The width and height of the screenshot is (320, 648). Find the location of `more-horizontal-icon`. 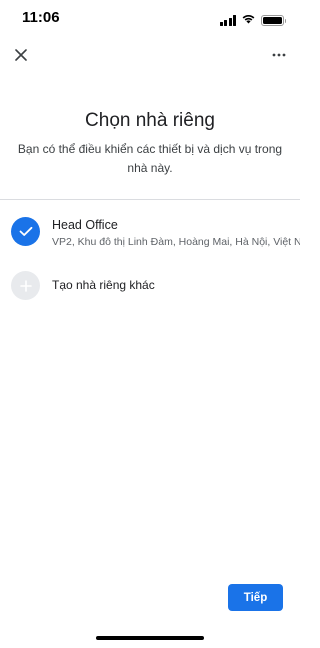

more-horizontal-icon is located at coordinates (279, 55).